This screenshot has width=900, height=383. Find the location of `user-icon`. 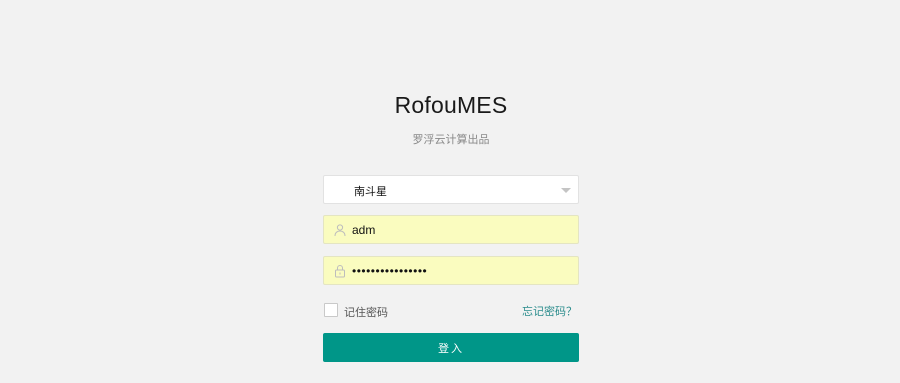

user-icon is located at coordinates (340, 230).